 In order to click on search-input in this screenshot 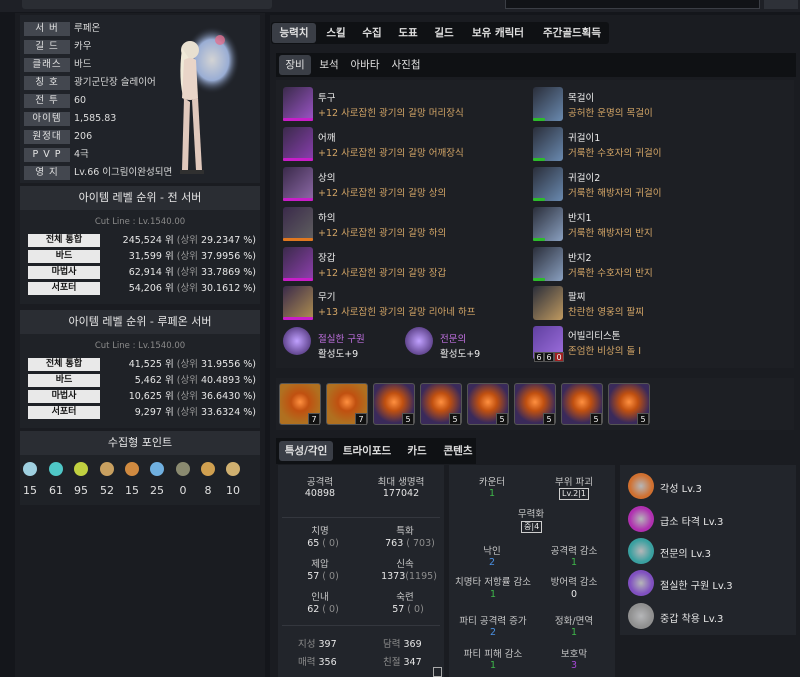, I will do `click(632, 4)`.